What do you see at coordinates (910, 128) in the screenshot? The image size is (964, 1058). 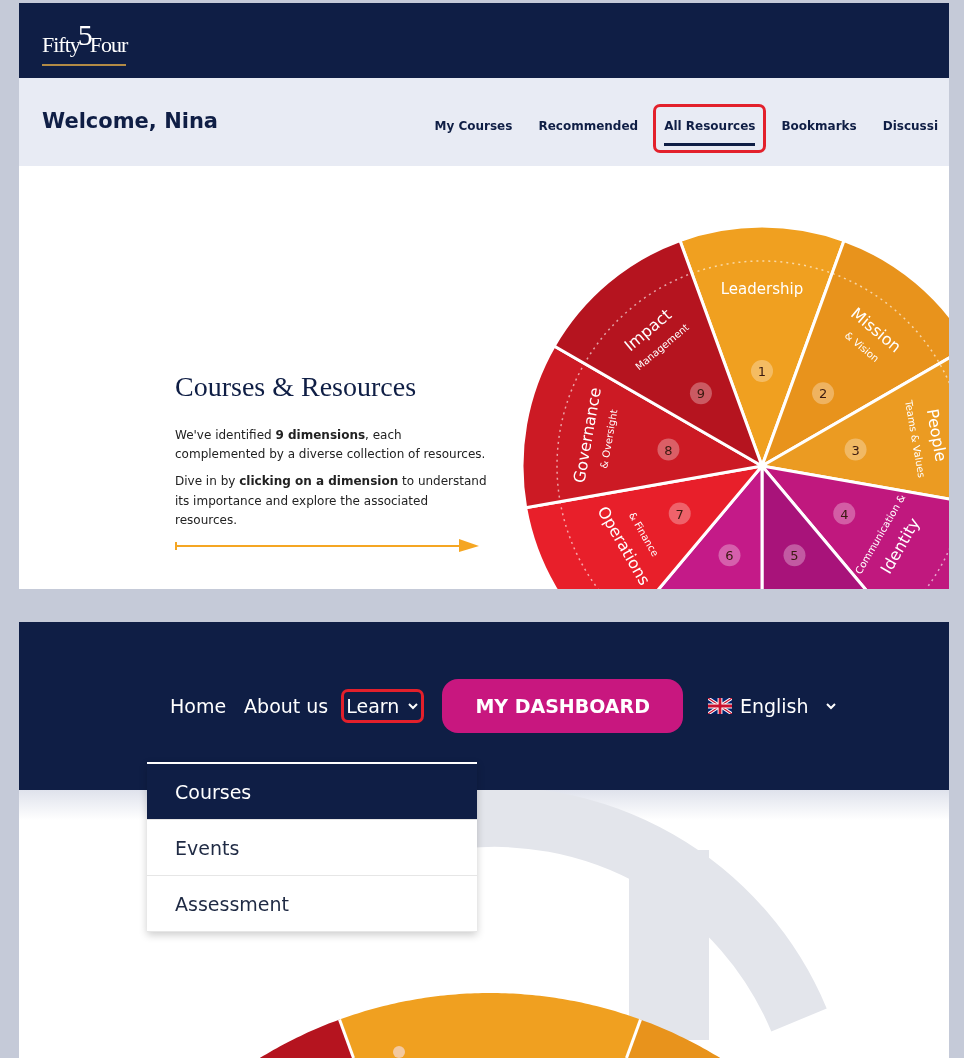 I see `tab: Discussi` at bounding box center [910, 128].